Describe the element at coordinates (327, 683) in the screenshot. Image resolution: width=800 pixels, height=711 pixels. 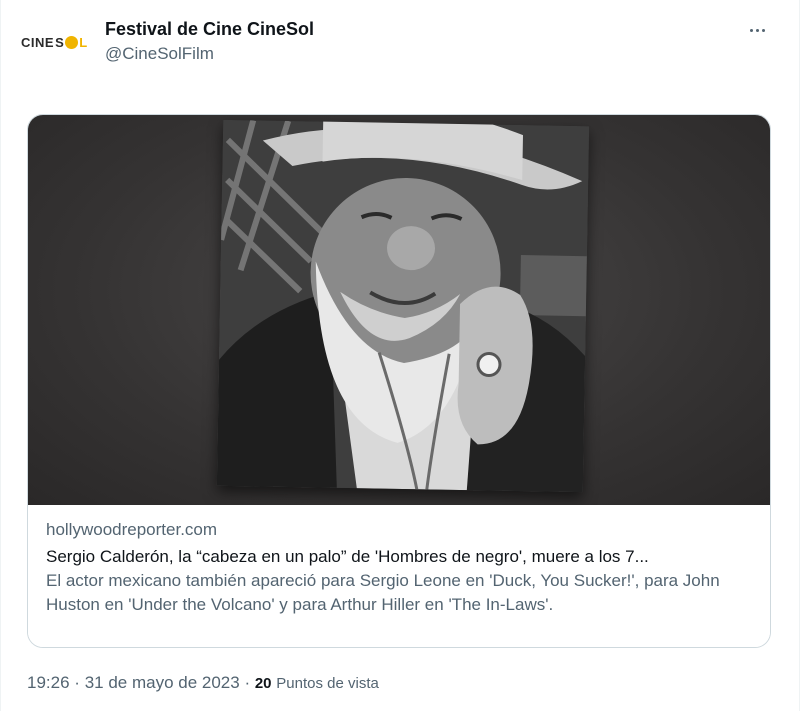
I see `views-label: Puntos de vista` at that location.